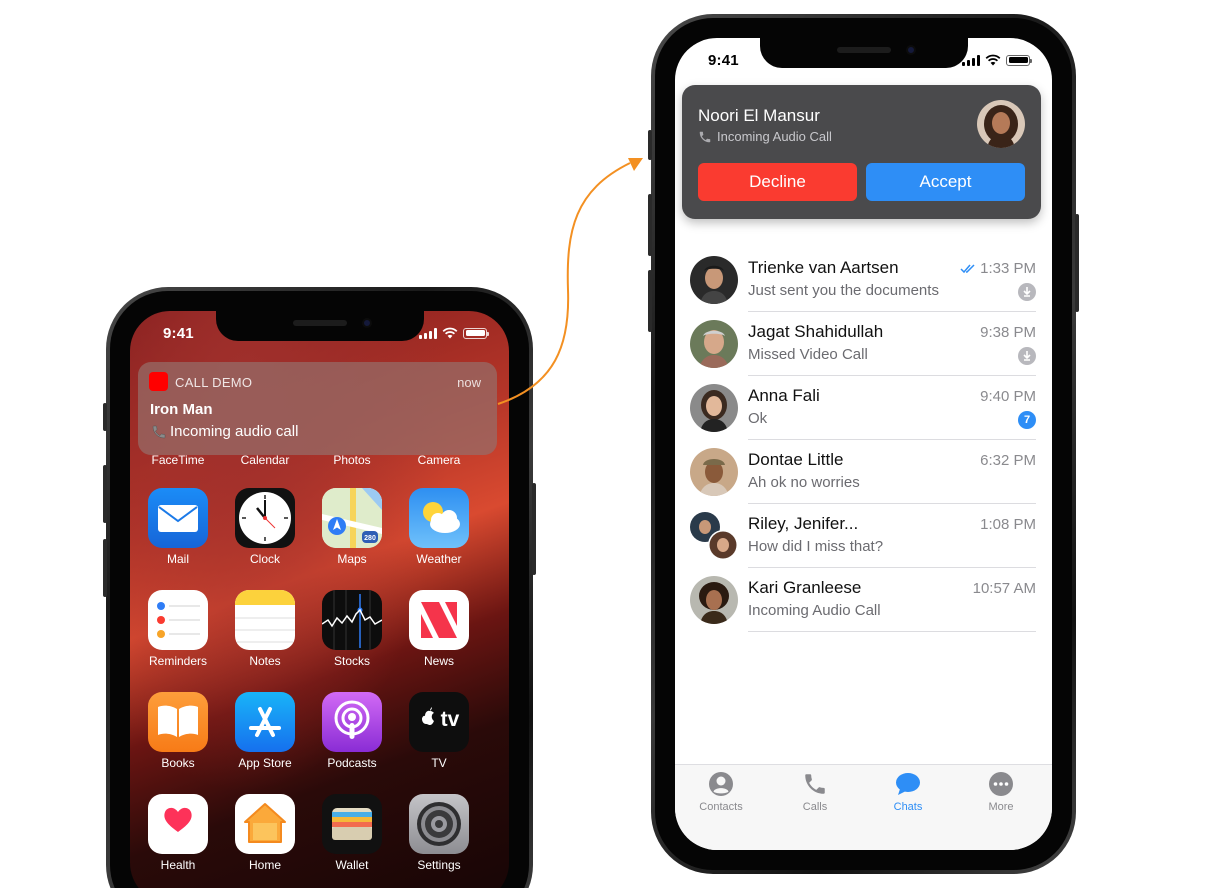  I want to click on app-podcasts: Podcasts, so click(352, 731).